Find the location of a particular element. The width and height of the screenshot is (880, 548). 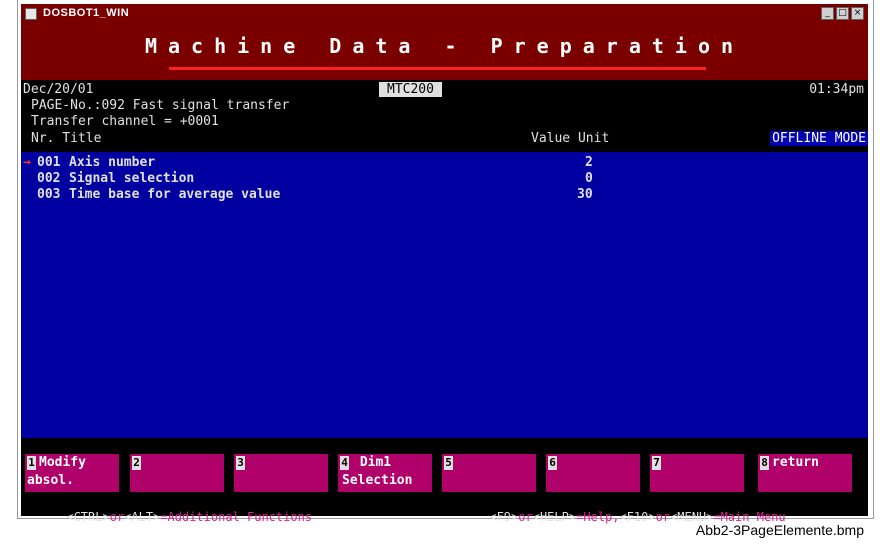

window-title: DOSBOT1_WIN is located at coordinates (86, 13).